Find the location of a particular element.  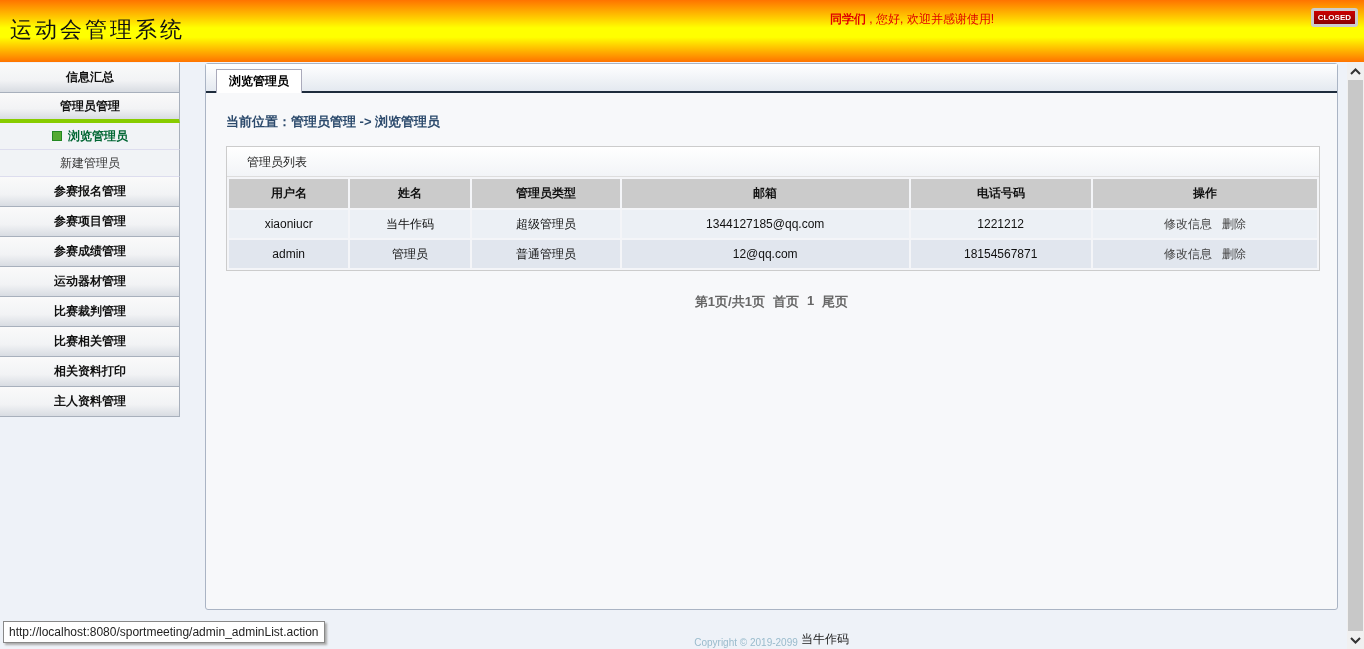

scroll-up-icon is located at coordinates (1355, 71).